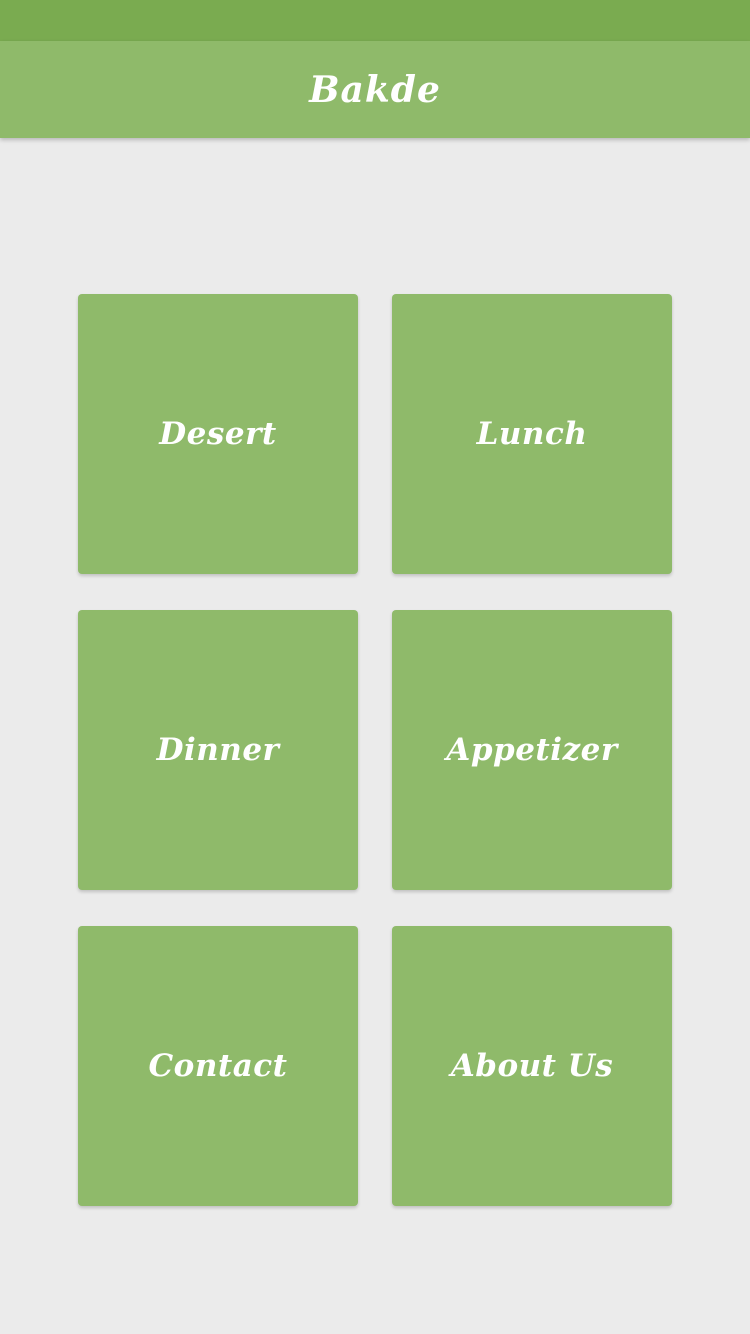  I want to click on status-bar, so click(375, 20).